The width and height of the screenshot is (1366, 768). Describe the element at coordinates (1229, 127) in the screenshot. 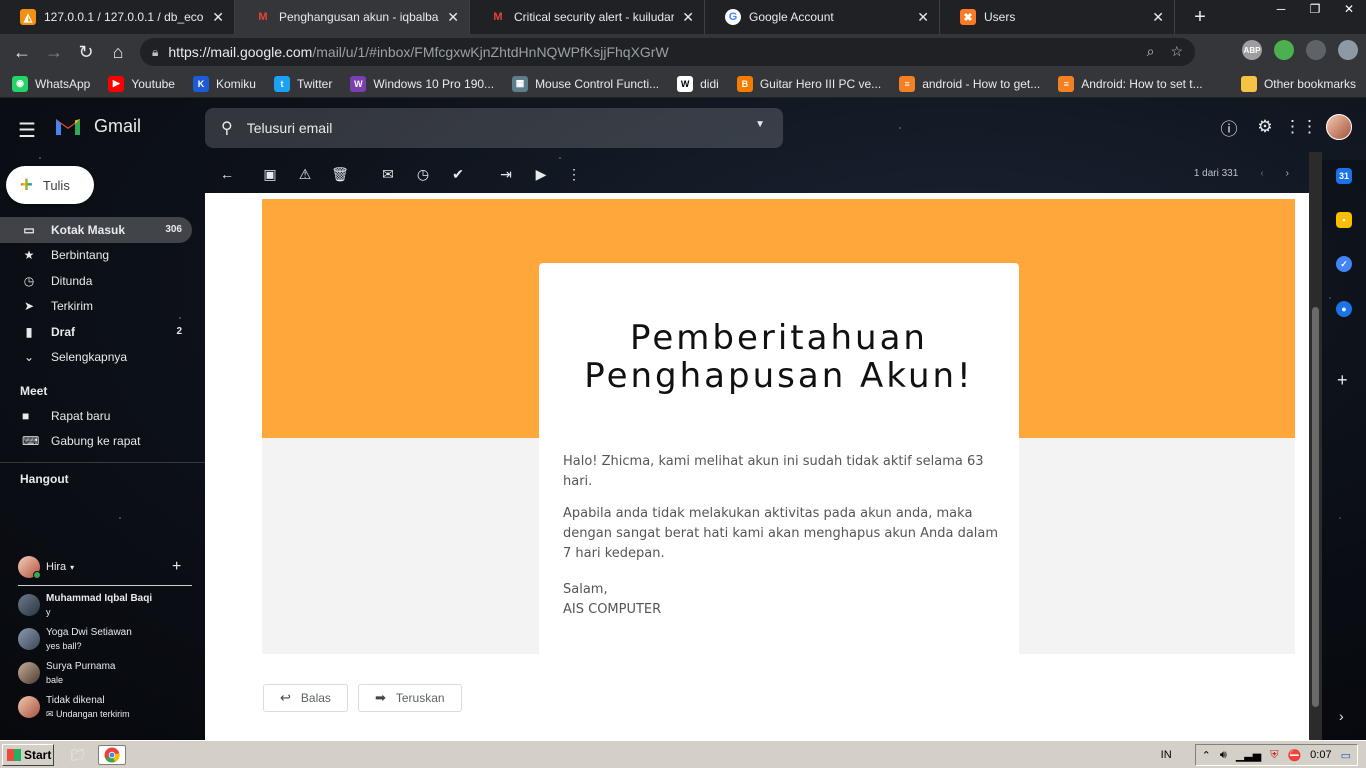

I see `help-icon: ⓘ` at that location.